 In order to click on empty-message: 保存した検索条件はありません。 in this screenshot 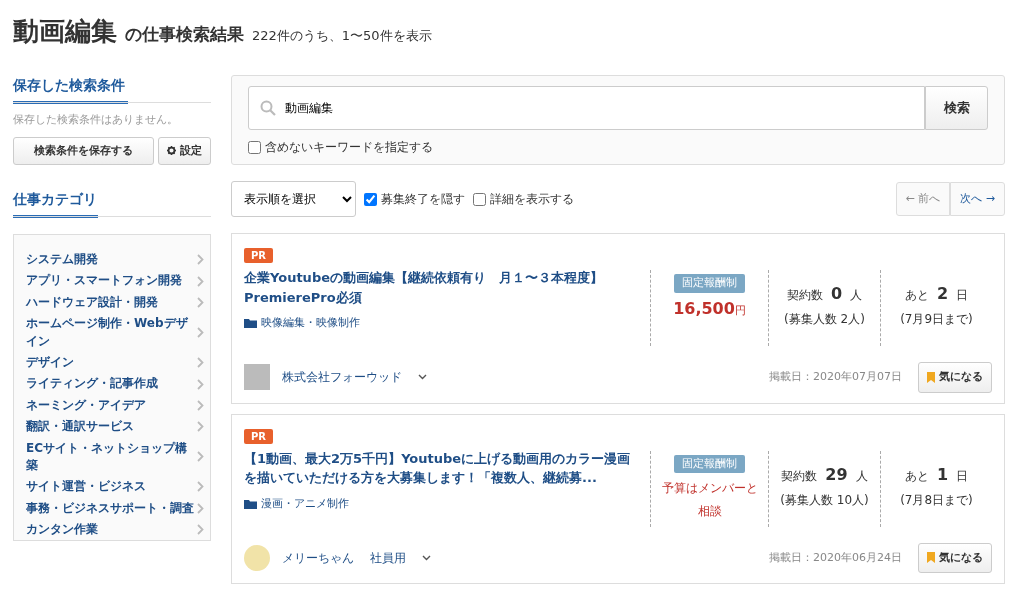, I will do `click(96, 120)`.